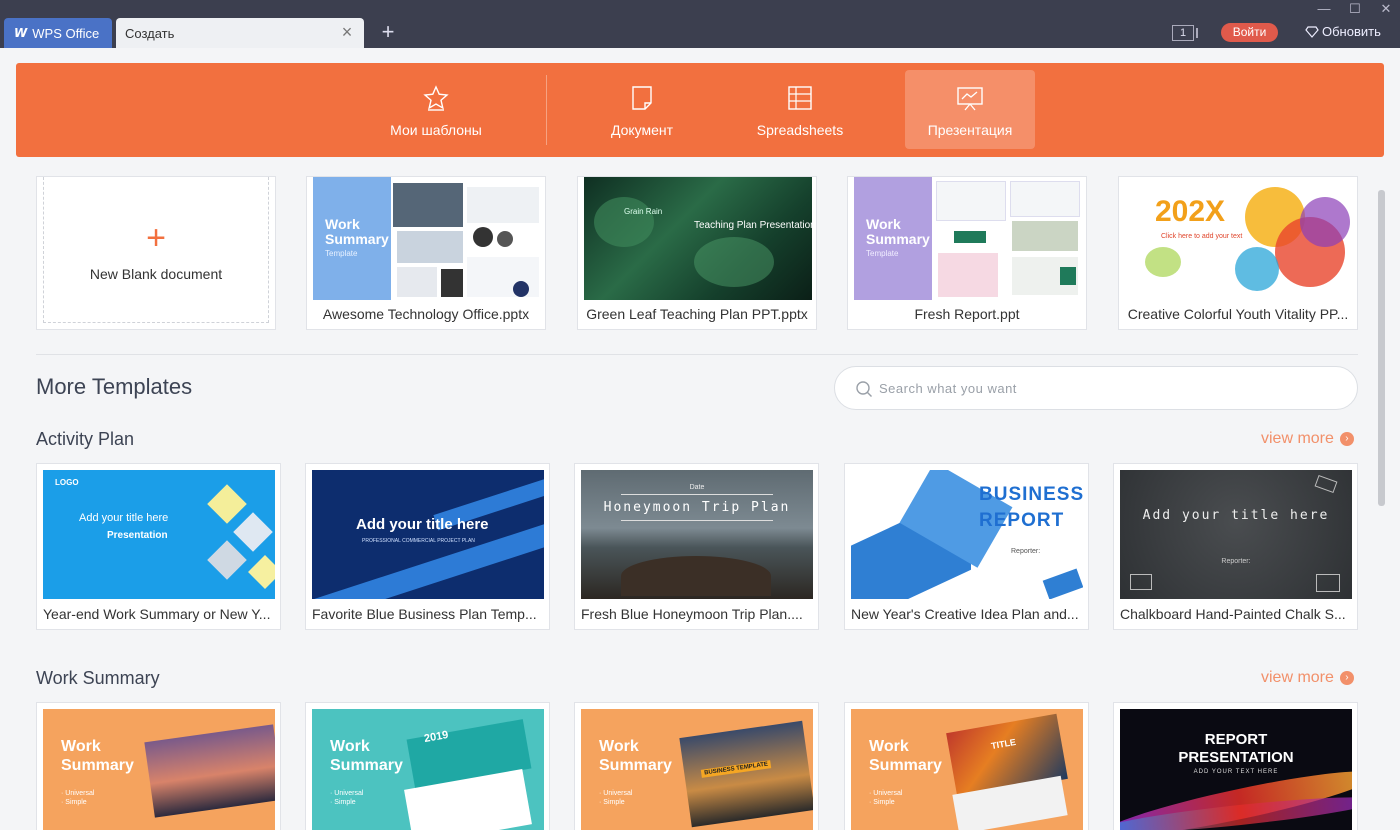 The height and width of the screenshot is (830, 1400). I want to click on template-thumbnail: Work Summary · Universal · Simple 2019, so click(428, 769).